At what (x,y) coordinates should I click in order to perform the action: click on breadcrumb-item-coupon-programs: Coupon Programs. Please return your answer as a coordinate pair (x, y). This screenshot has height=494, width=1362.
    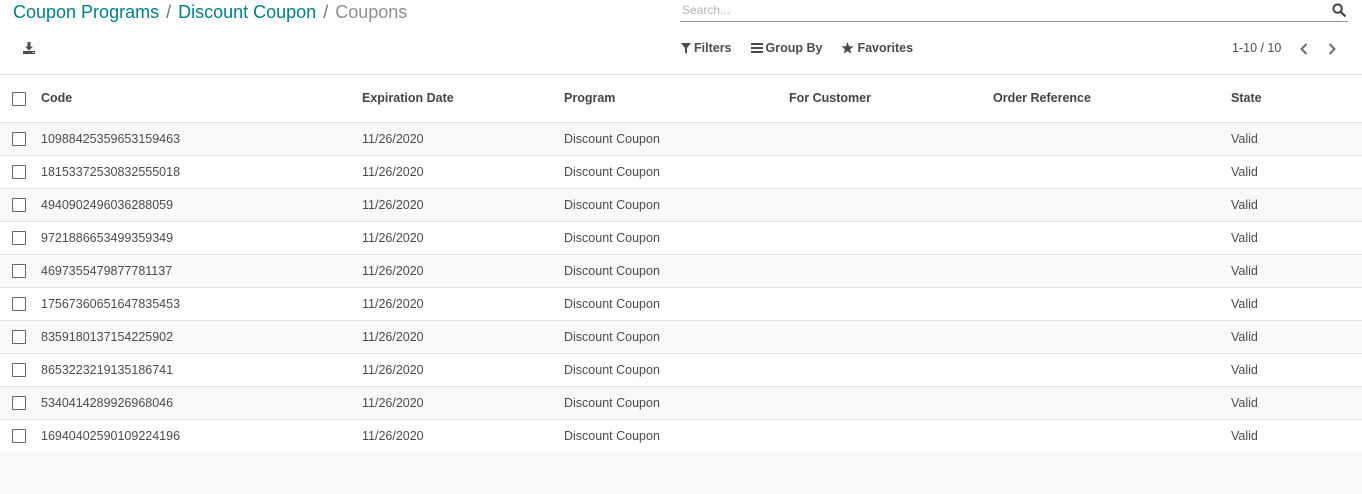
    Looking at the image, I should click on (86, 12).